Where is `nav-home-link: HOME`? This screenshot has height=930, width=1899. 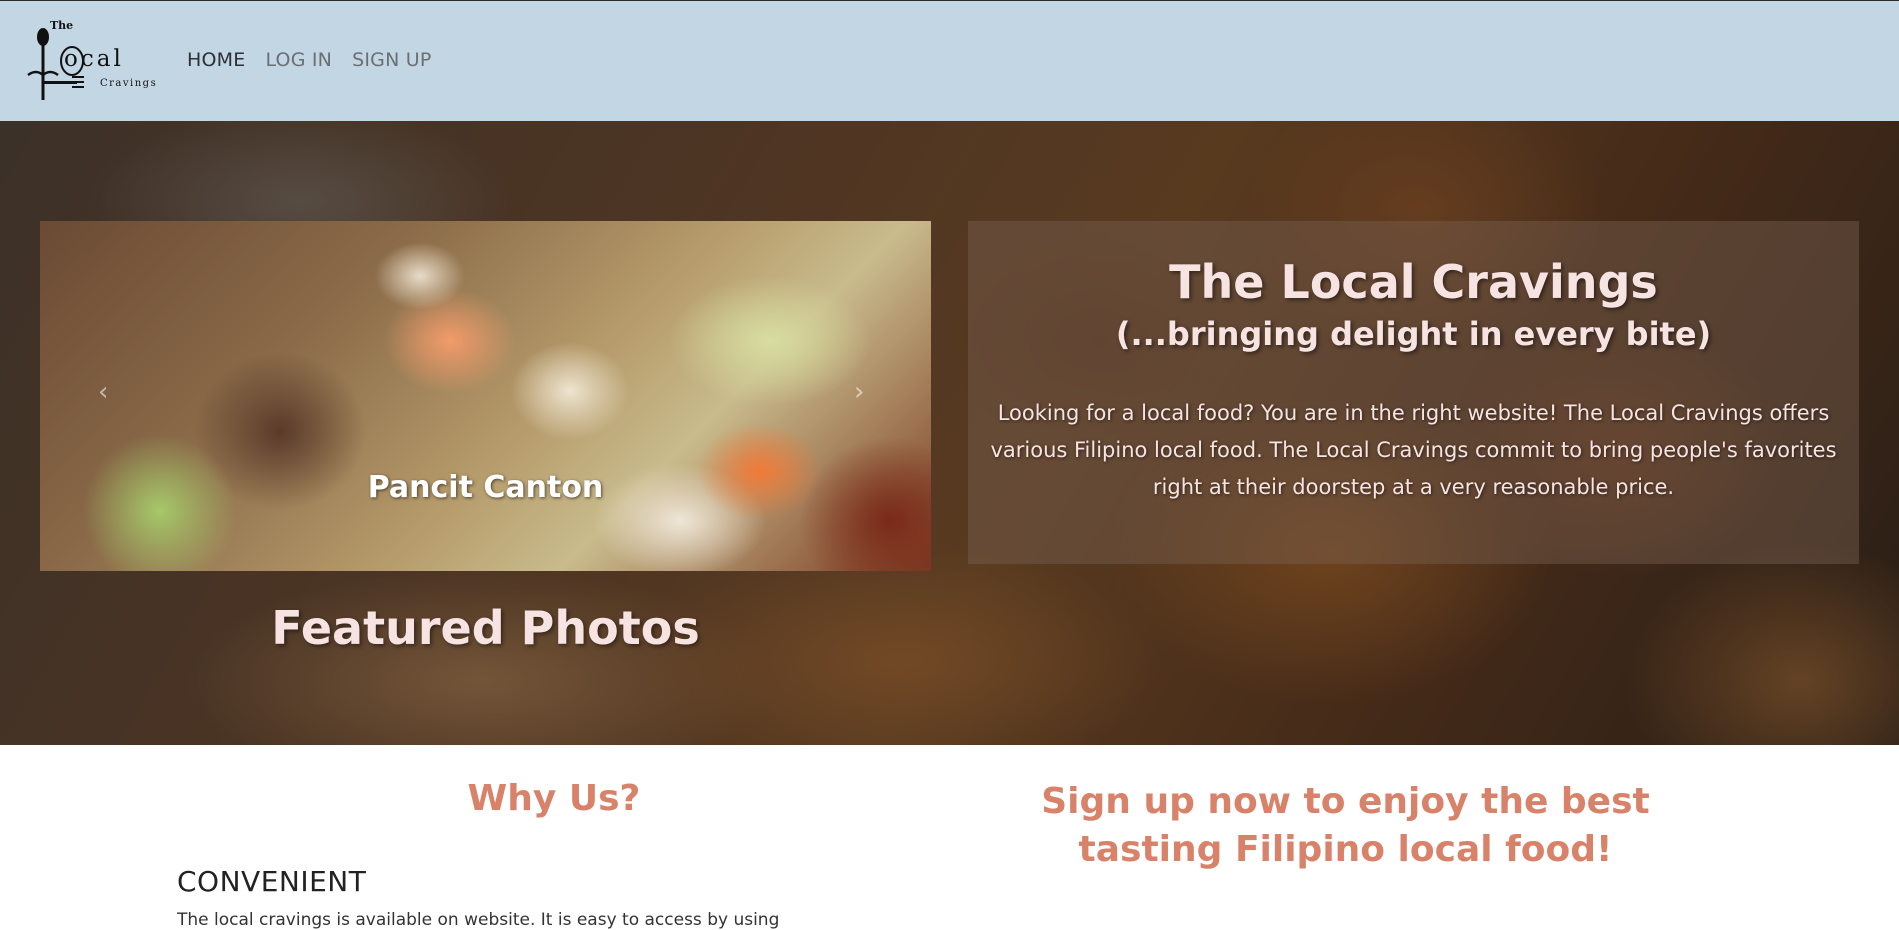
nav-home-link: HOME is located at coordinates (216, 60).